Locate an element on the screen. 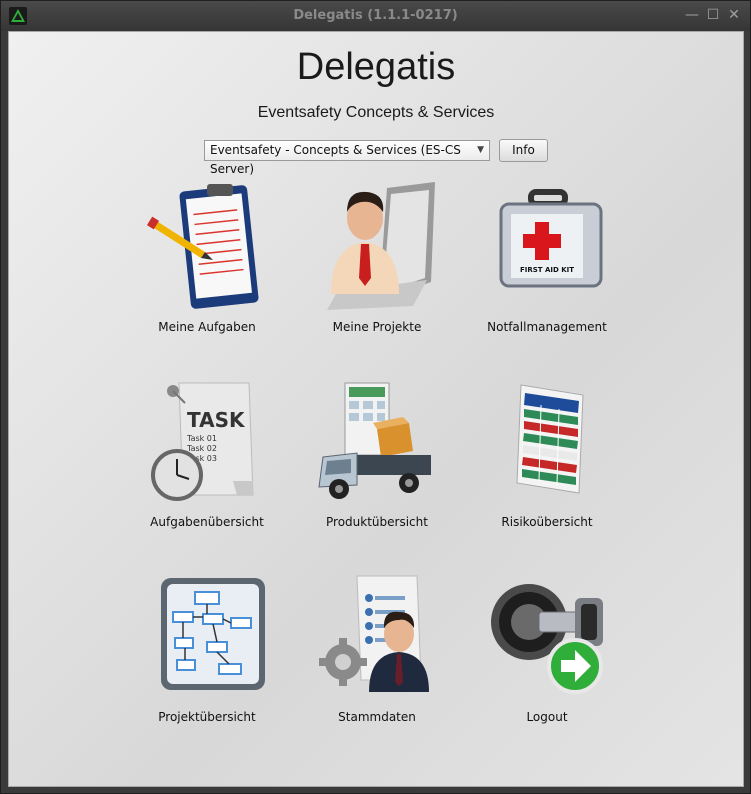 Image resolution: width=751 pixels, height=794 pixels. tile-label: Meine Projekte is located at coordinates (377, 327).